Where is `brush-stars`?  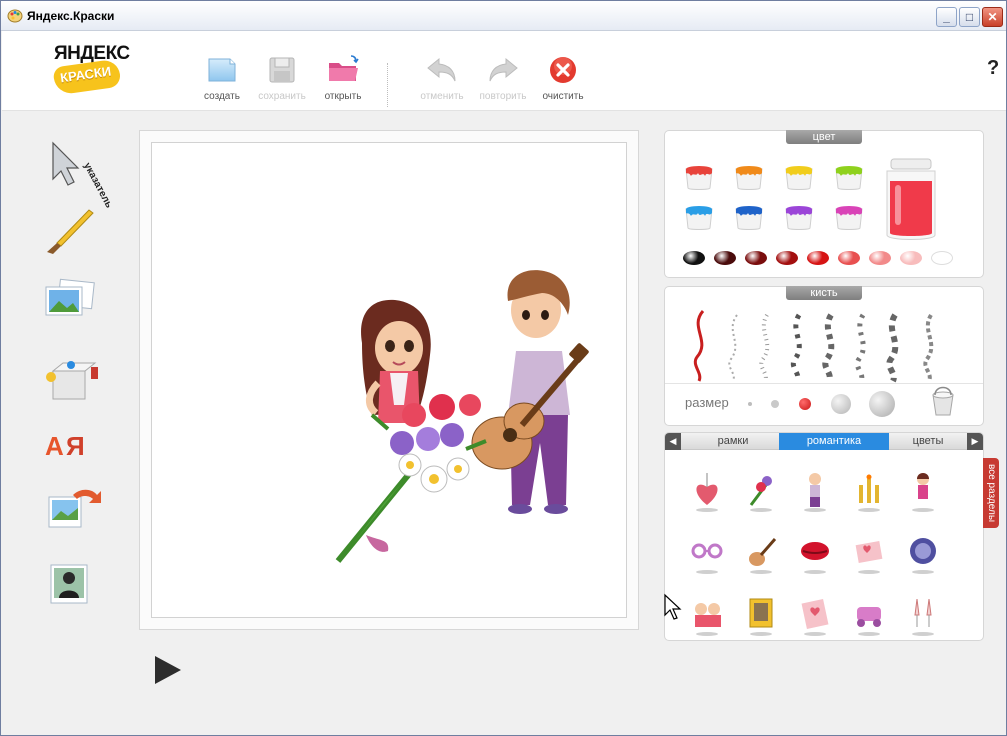
brush-stars is located at coordinates (892, 348).